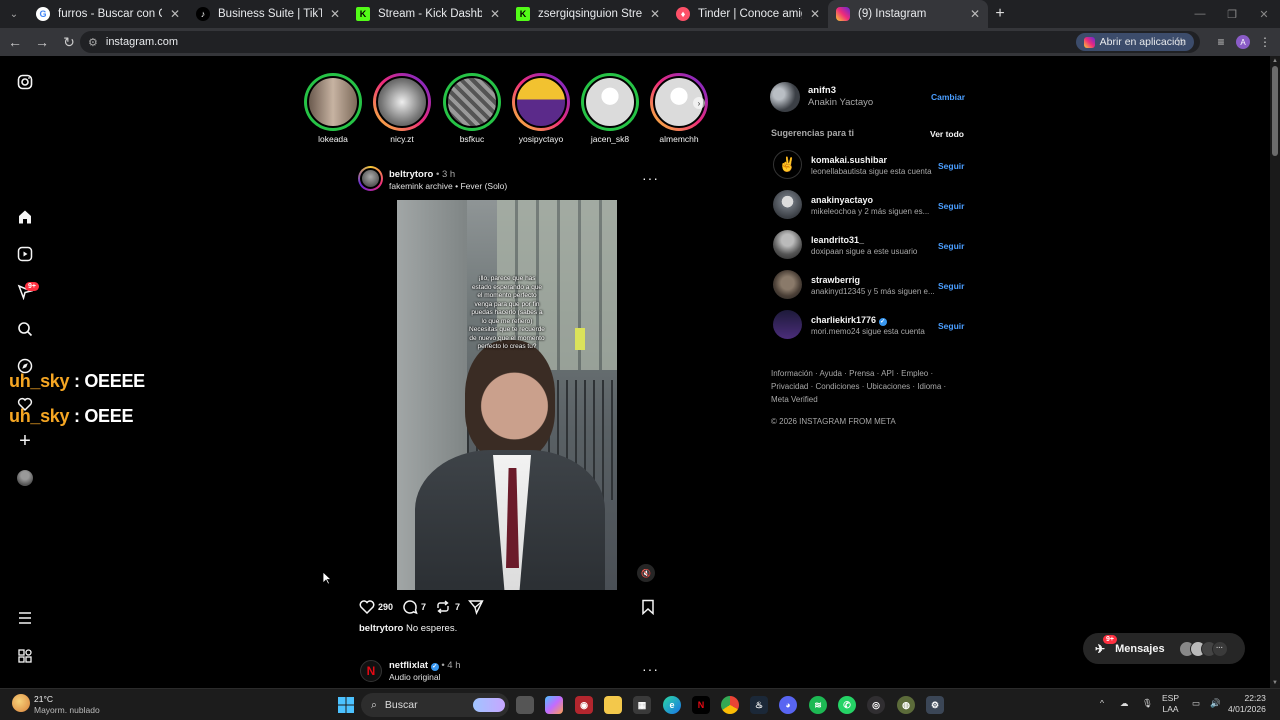 The width and height of the screenshot is (1280, 720). Describe the element at coordinates (1232, 14) in the screenshot. I see `maximize-icon: ❐` at that location.